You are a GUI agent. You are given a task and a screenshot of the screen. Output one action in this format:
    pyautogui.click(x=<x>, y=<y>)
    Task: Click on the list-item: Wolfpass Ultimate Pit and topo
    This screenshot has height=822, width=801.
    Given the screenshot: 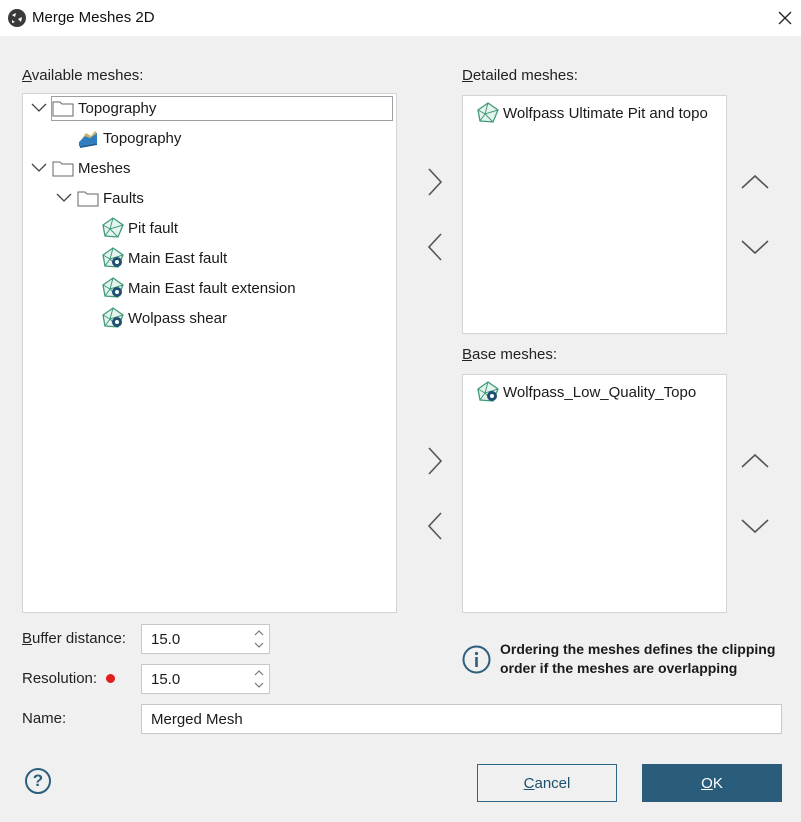 What is the action you would take?
    pyautogui.click(x=592, y=113)
    